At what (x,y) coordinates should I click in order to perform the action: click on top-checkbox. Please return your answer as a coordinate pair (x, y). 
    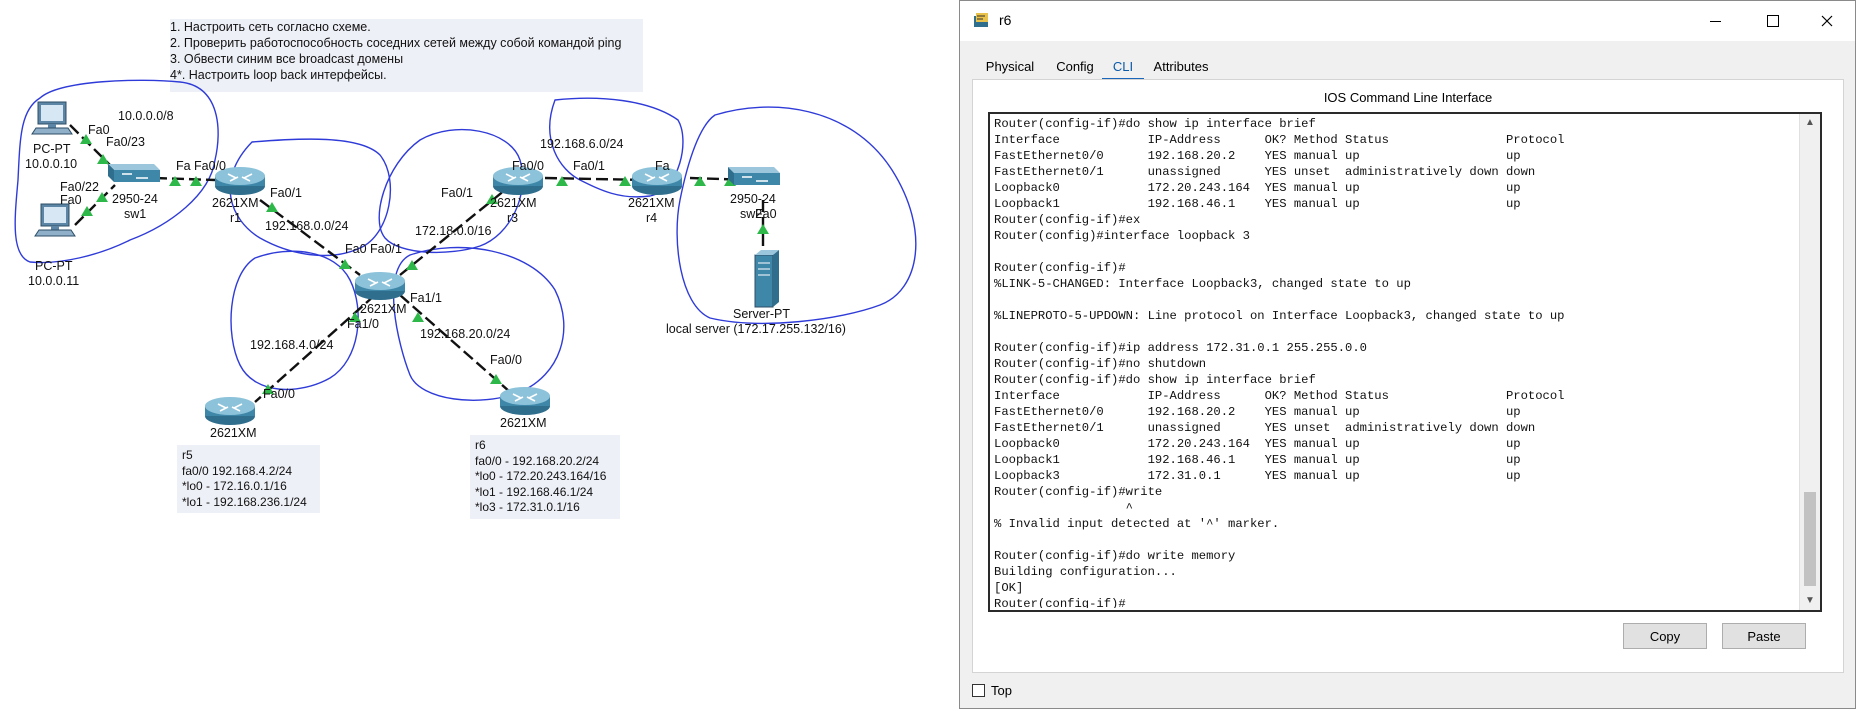
    Looking at the image, I should click on (978, 690).